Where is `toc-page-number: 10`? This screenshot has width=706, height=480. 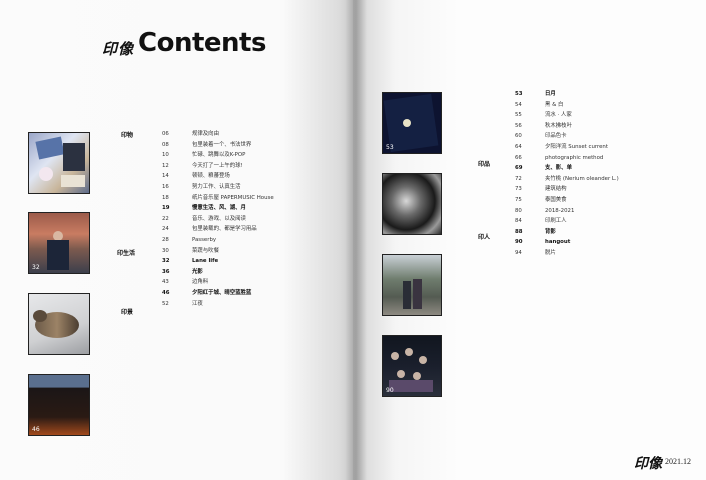 toc-page-number: 10 is located at coordinates (165, 155).